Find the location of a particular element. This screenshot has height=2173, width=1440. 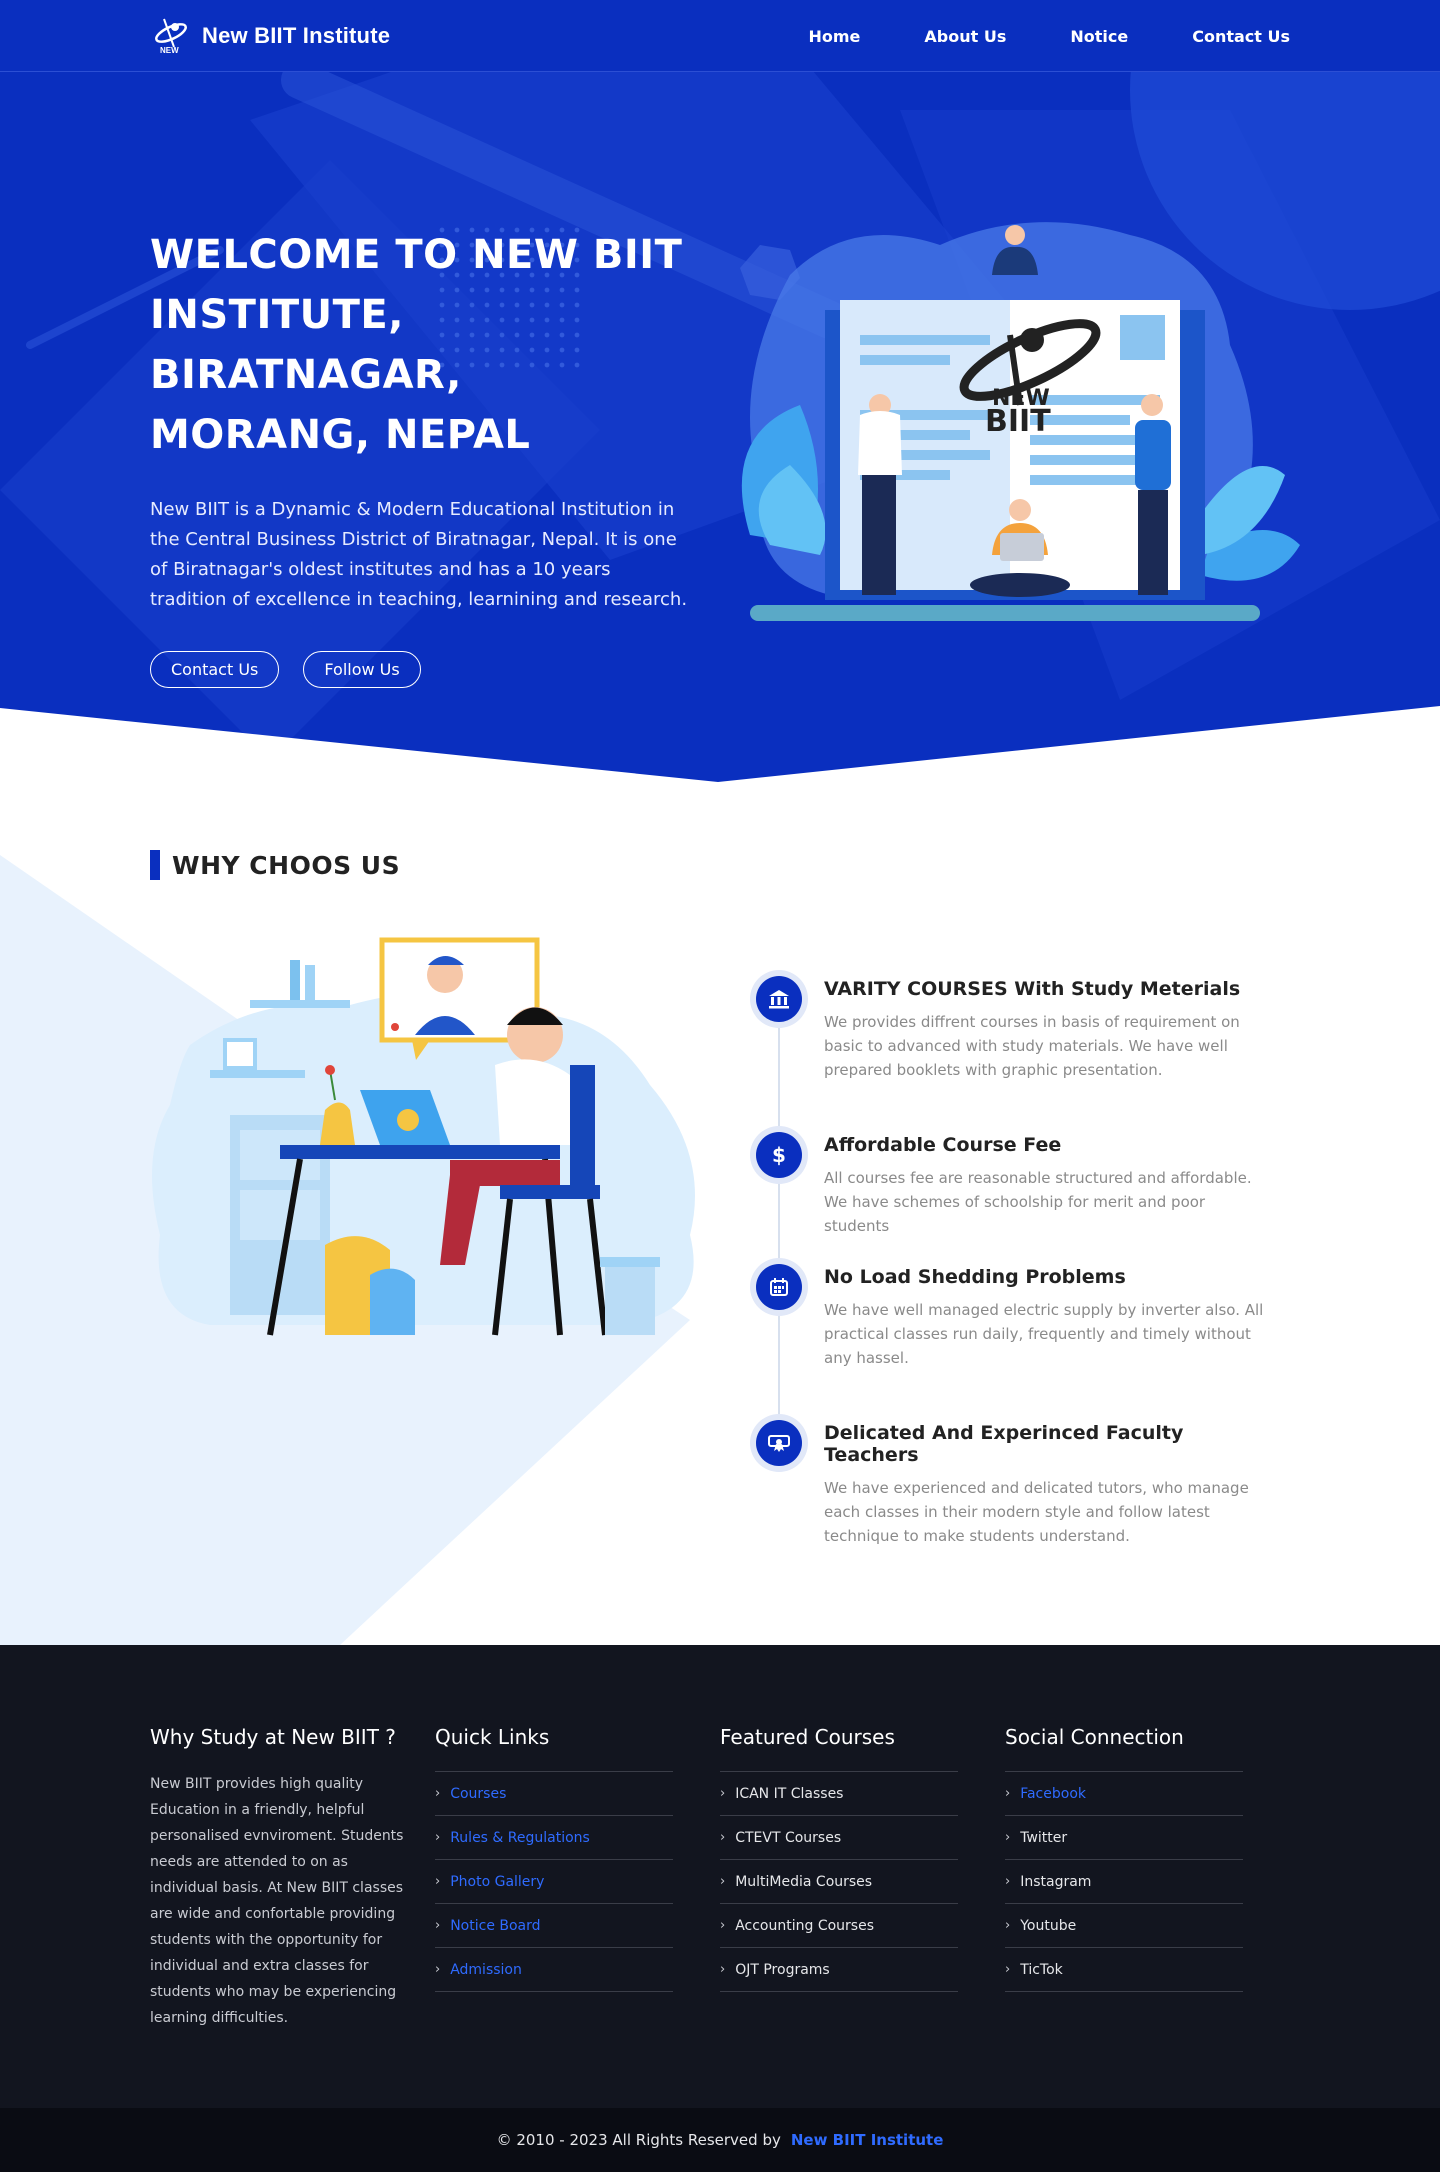

brand-logo-icon: NEW is located at coordinates (171, 36).